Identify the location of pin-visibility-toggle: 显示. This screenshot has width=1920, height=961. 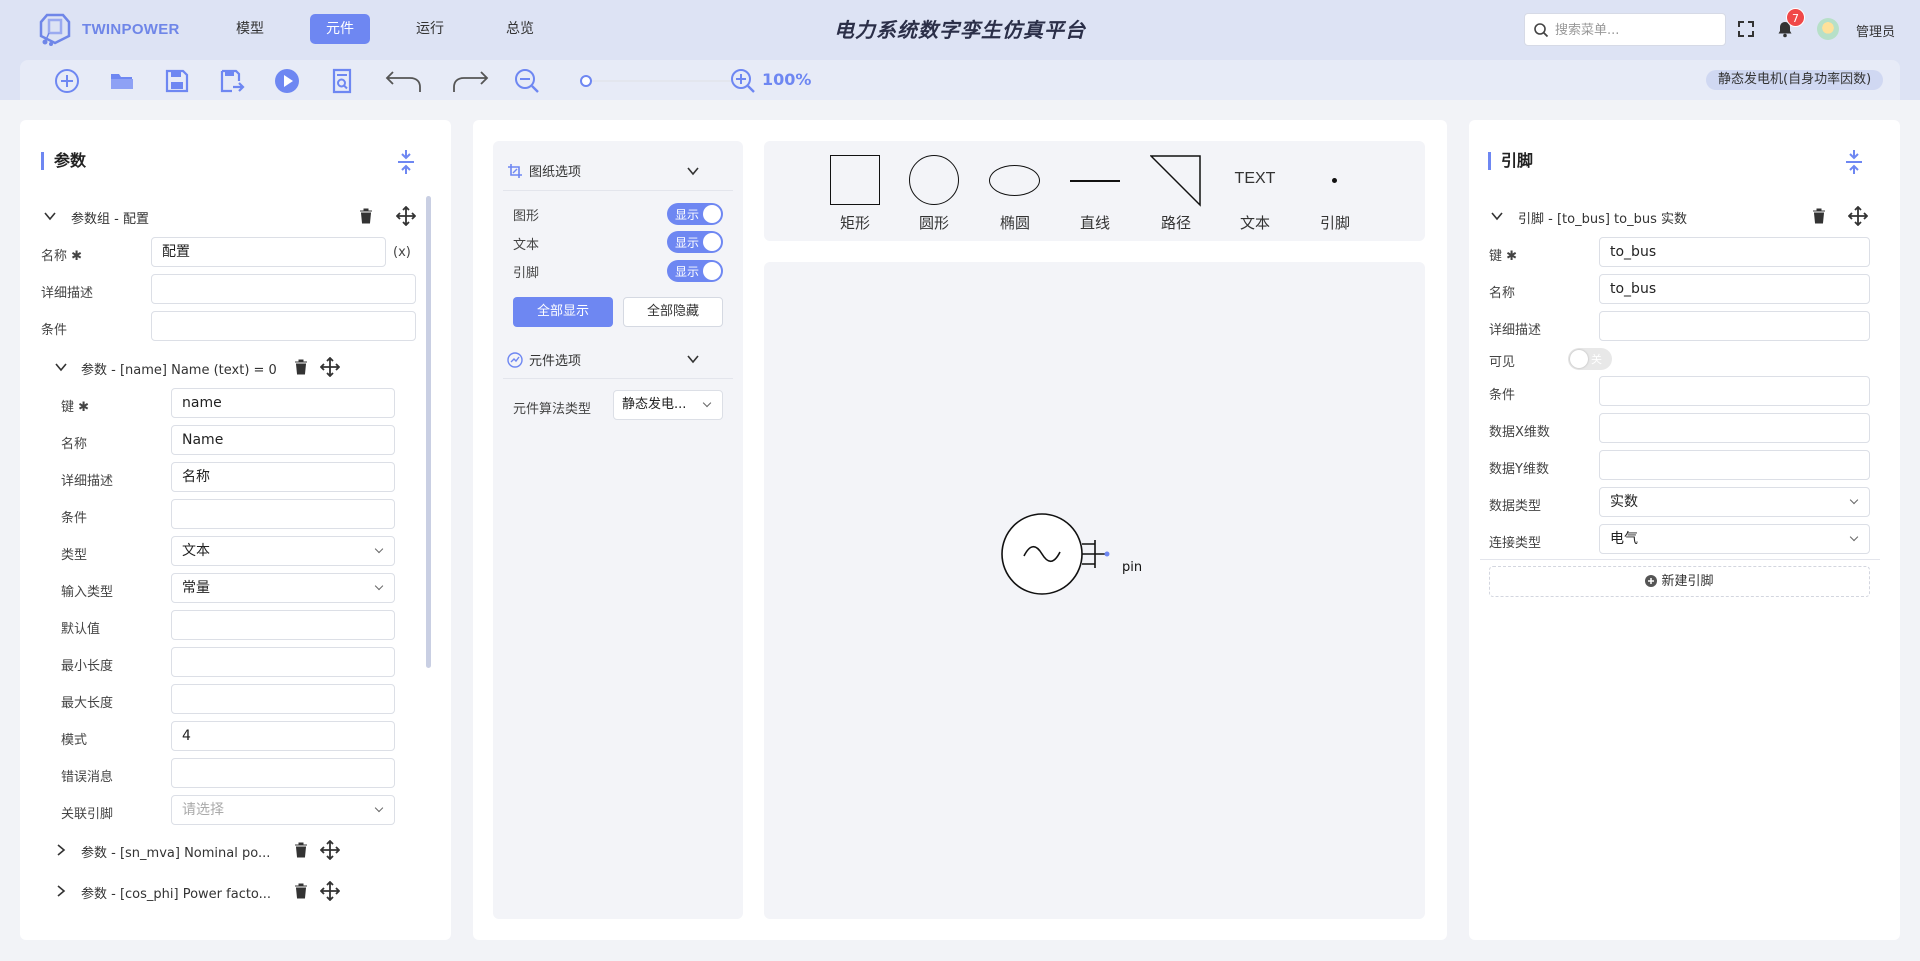
(695, 271).